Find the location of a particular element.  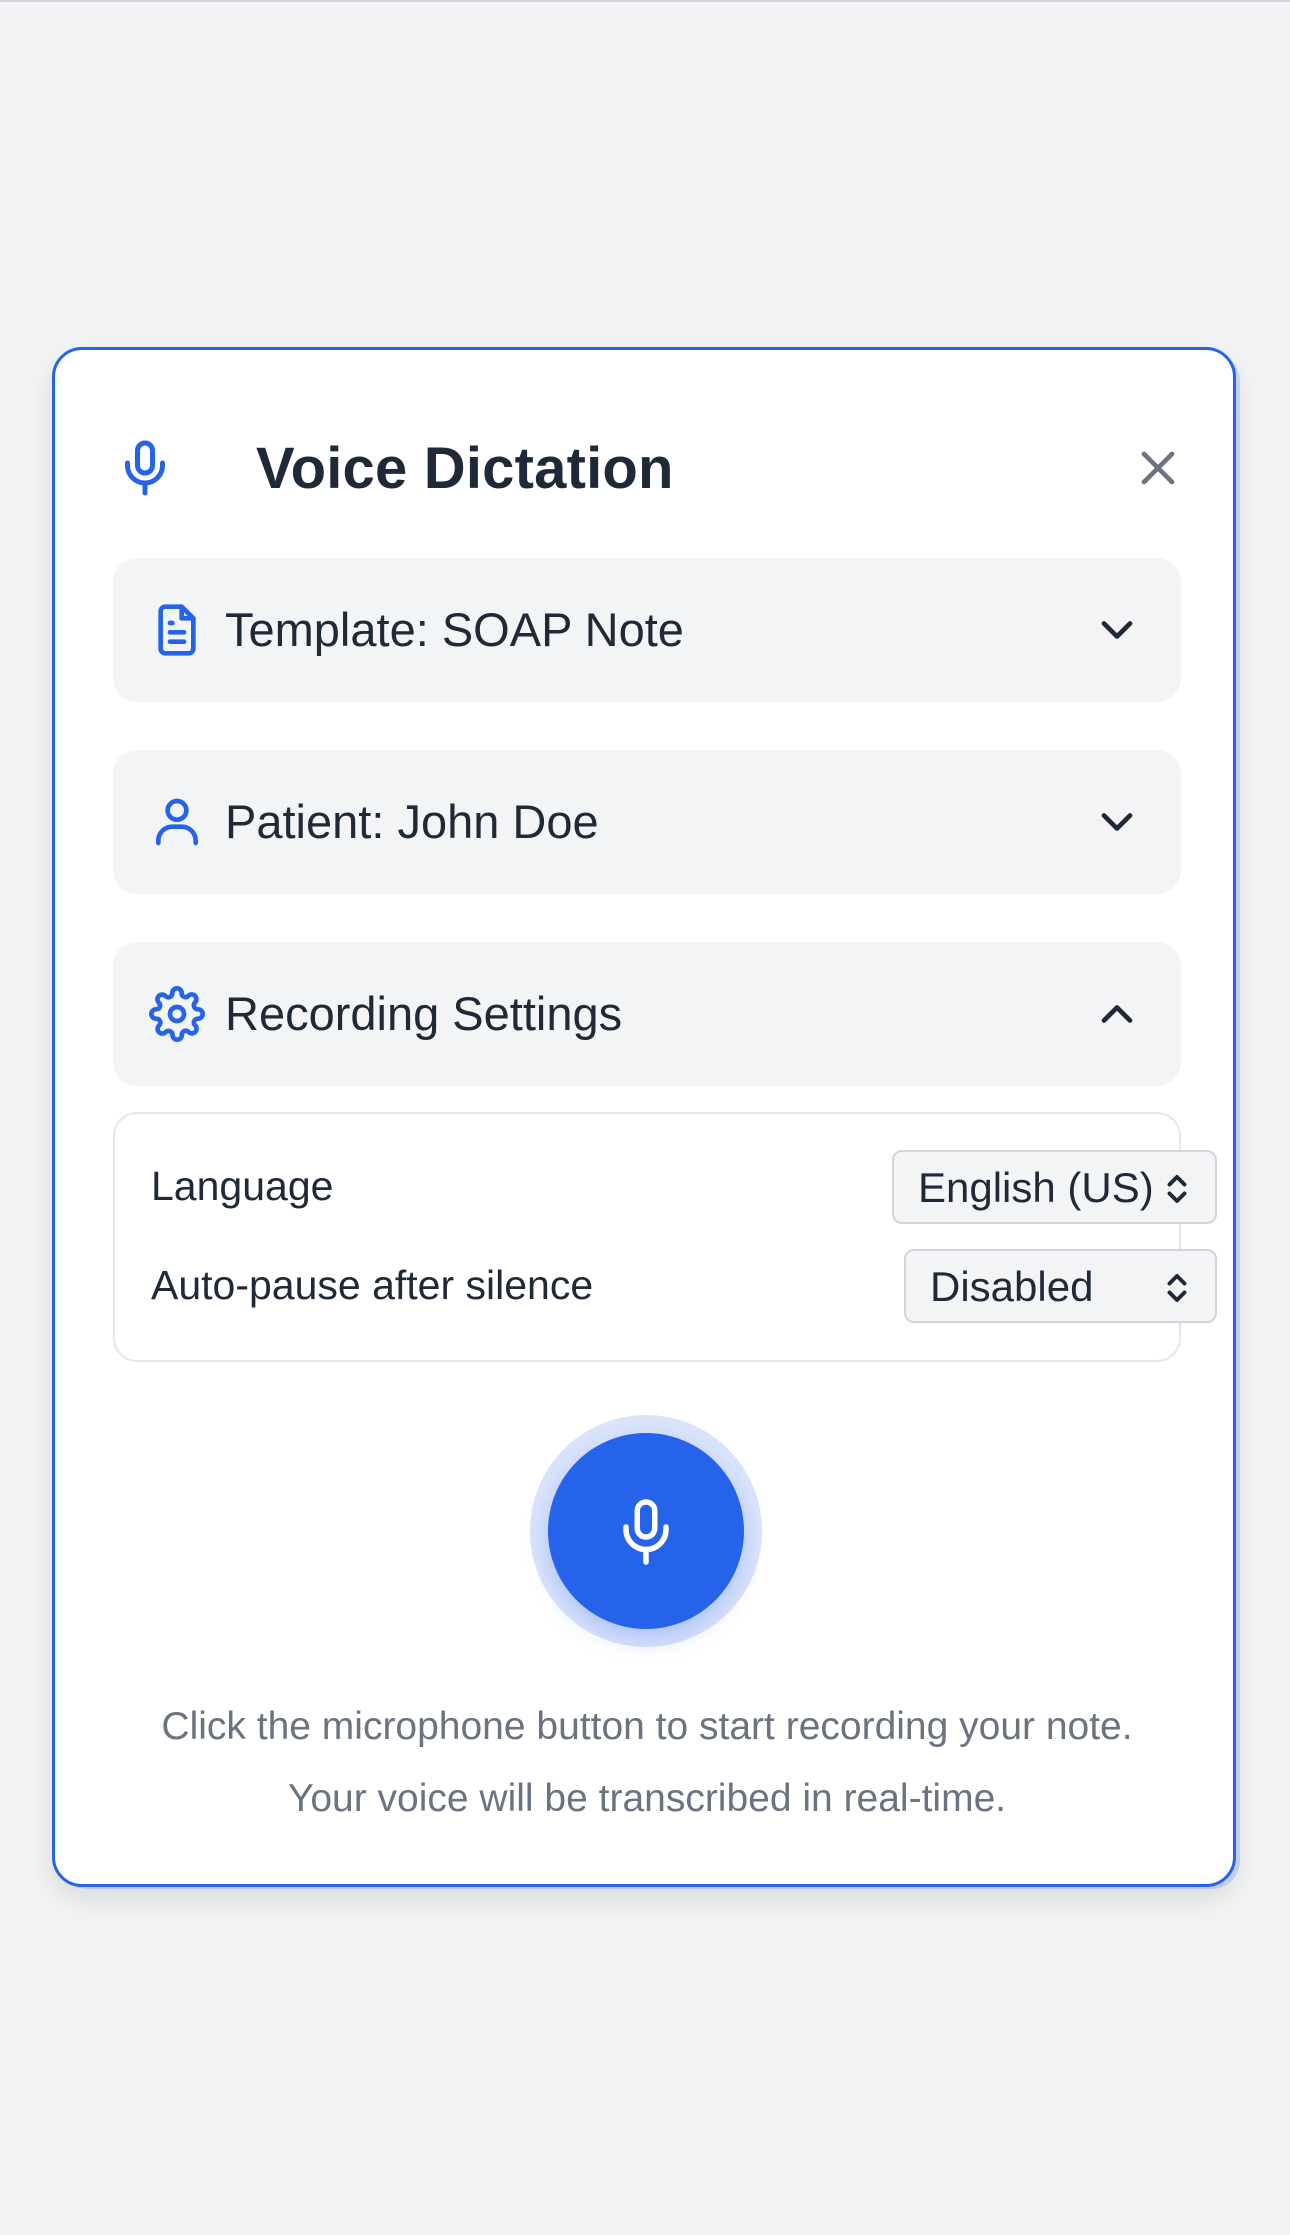

template-label: Template: SOAP Note is located at coordinates (454, 629).